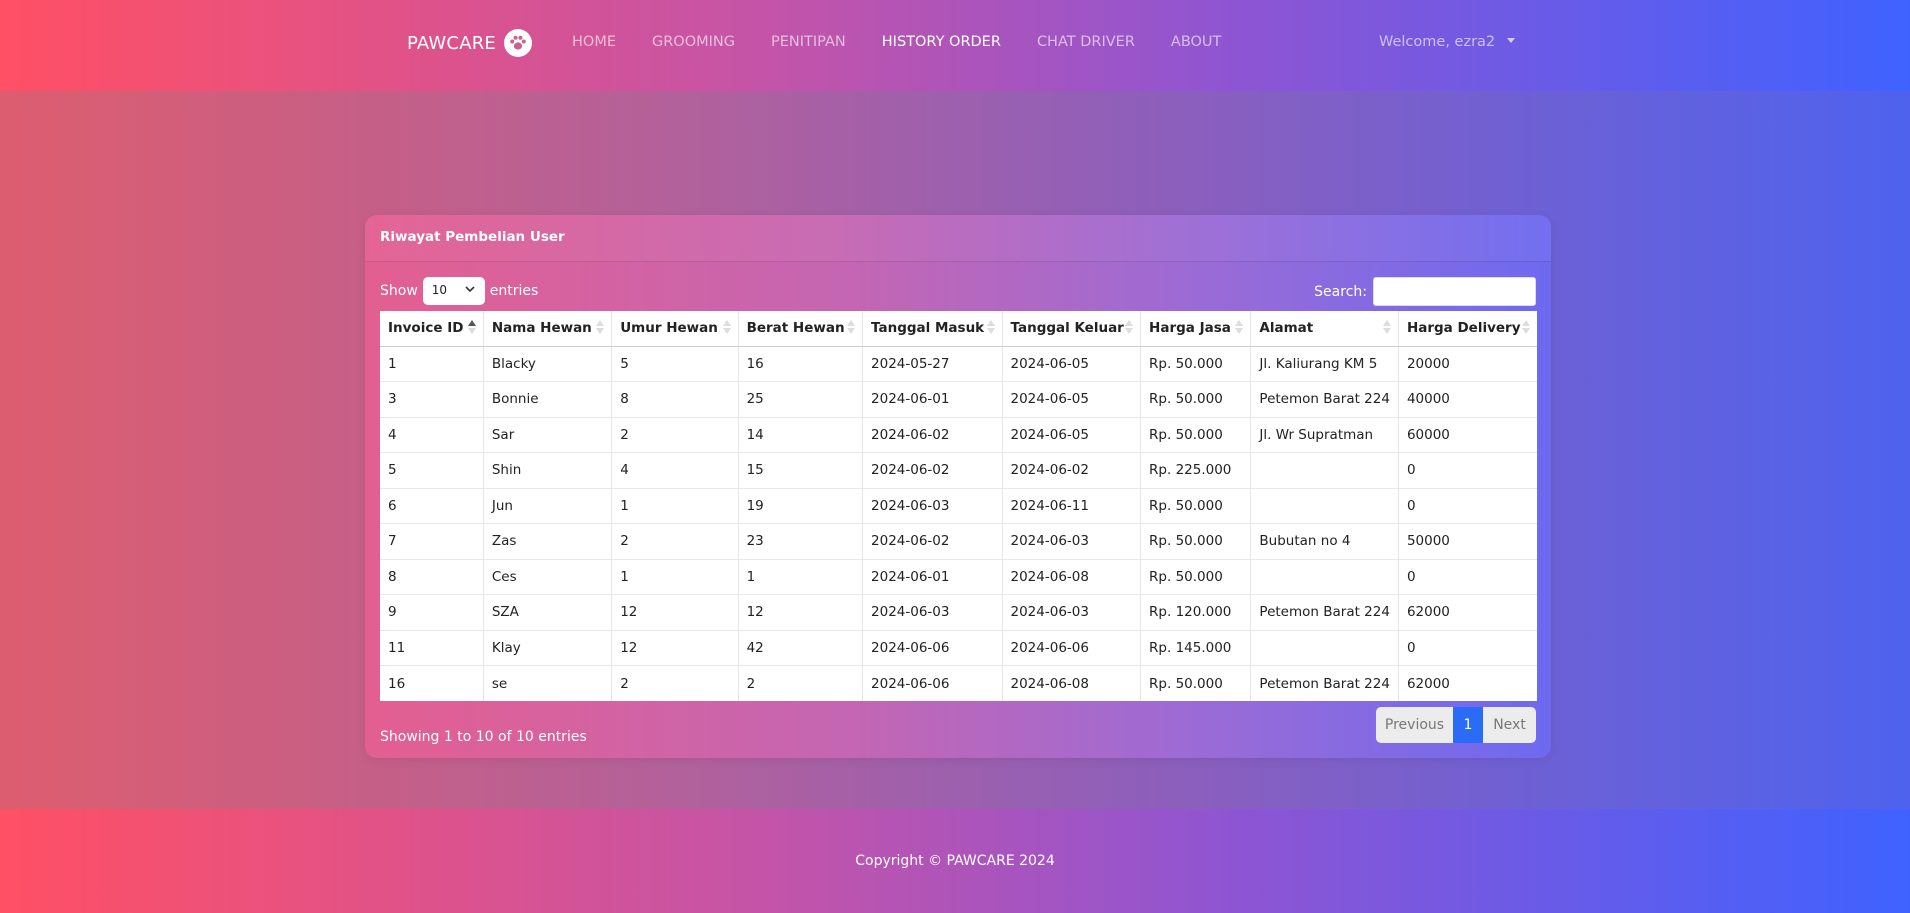  I want to click on cell-umur-hewan: 5, so click(675, 363).